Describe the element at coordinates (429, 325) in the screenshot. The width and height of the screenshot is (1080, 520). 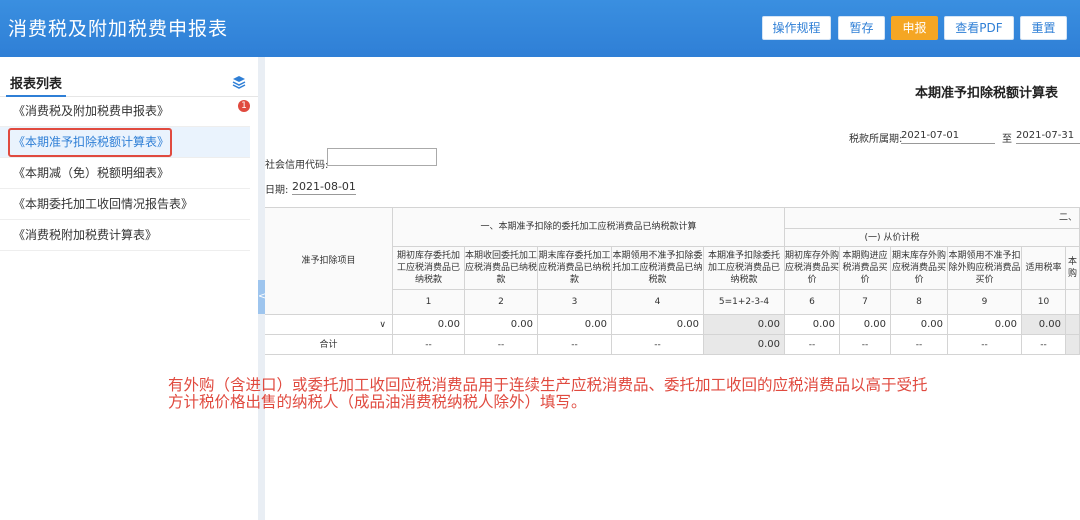
I see `row1-col1-input: 0.00` at that location.